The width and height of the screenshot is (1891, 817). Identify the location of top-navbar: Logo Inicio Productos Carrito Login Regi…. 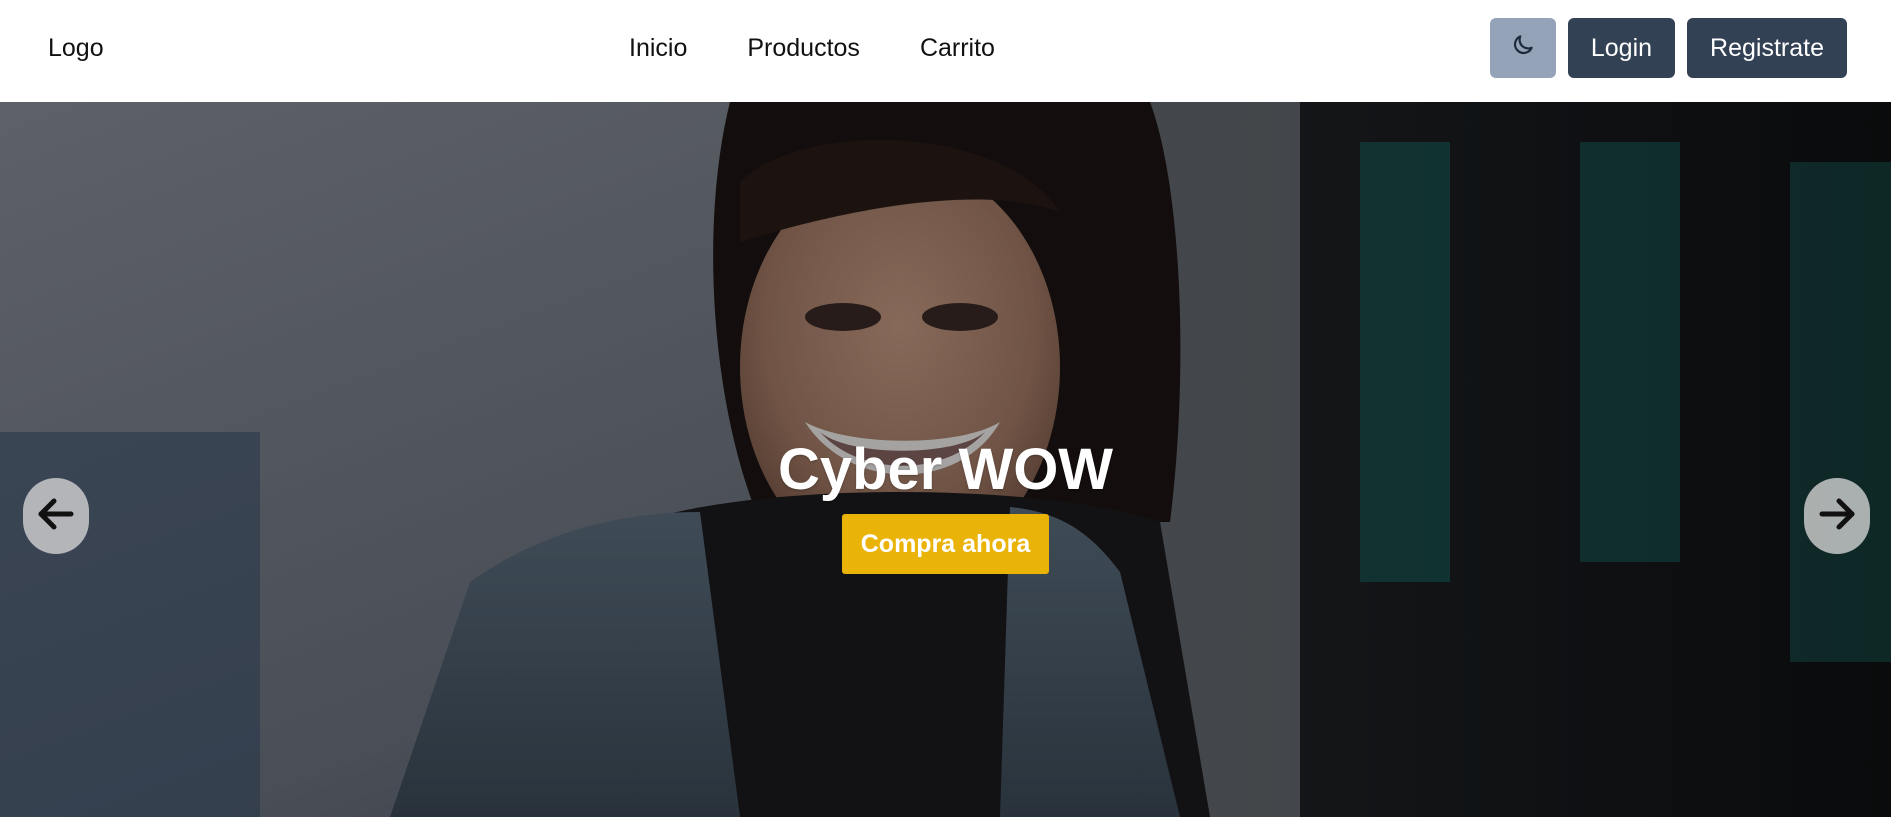
(945, 51).